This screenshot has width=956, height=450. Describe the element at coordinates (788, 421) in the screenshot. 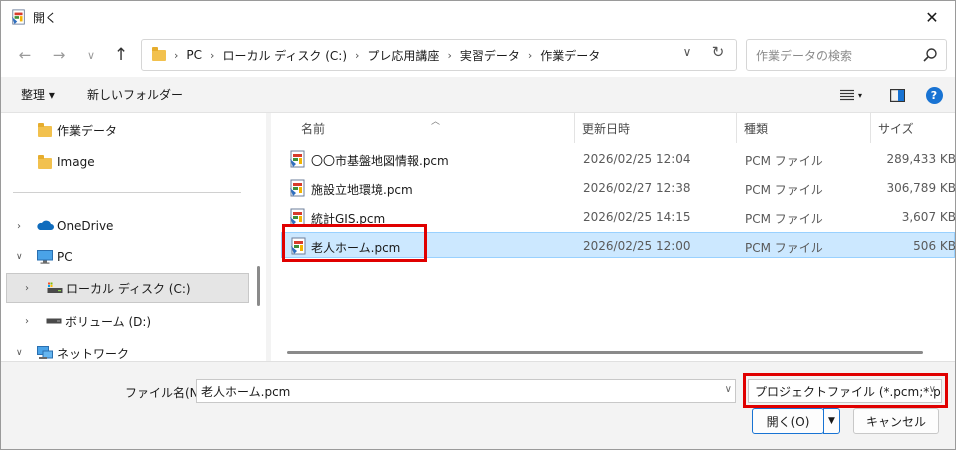

I see `open-button: 開く(O)` at that location.